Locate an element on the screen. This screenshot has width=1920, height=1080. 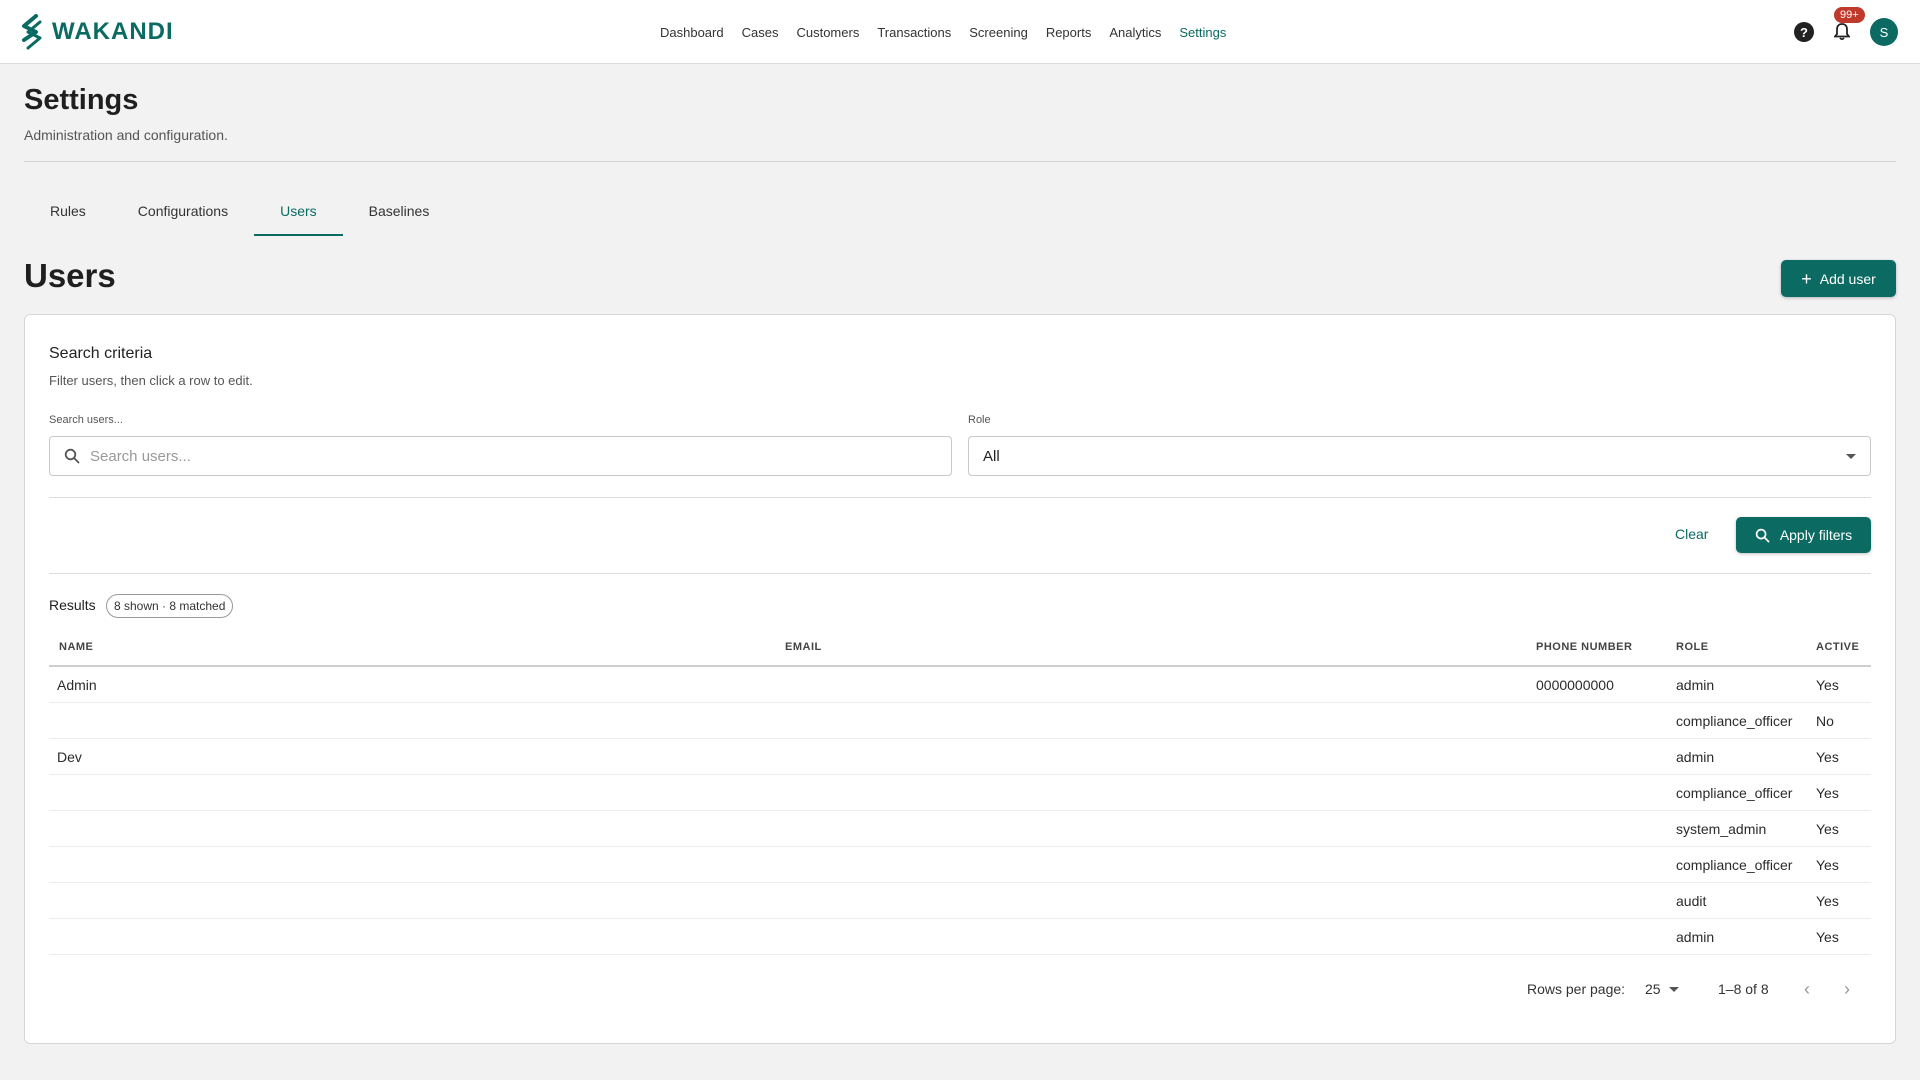
column-header-role: ROLE is located at coordinates (1692, 647).